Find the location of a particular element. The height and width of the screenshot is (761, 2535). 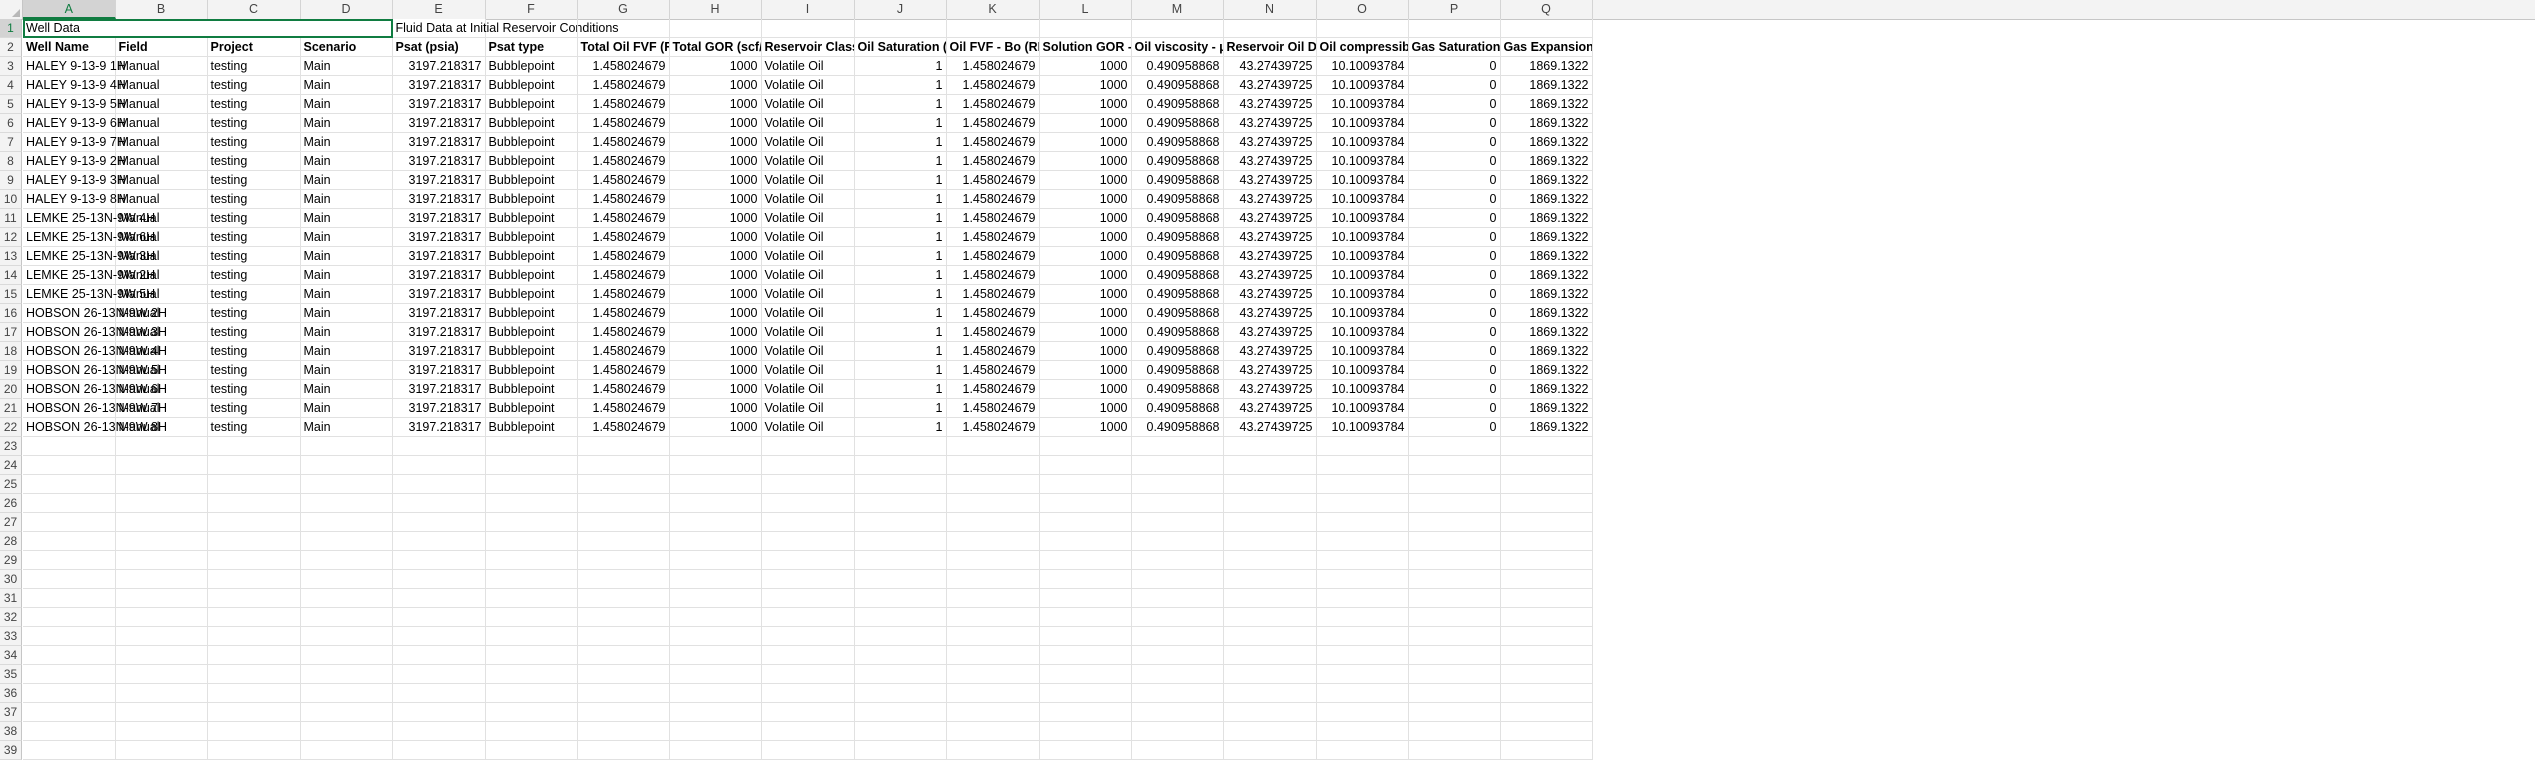

cell-q39 is located at coordinates (1546, 750).